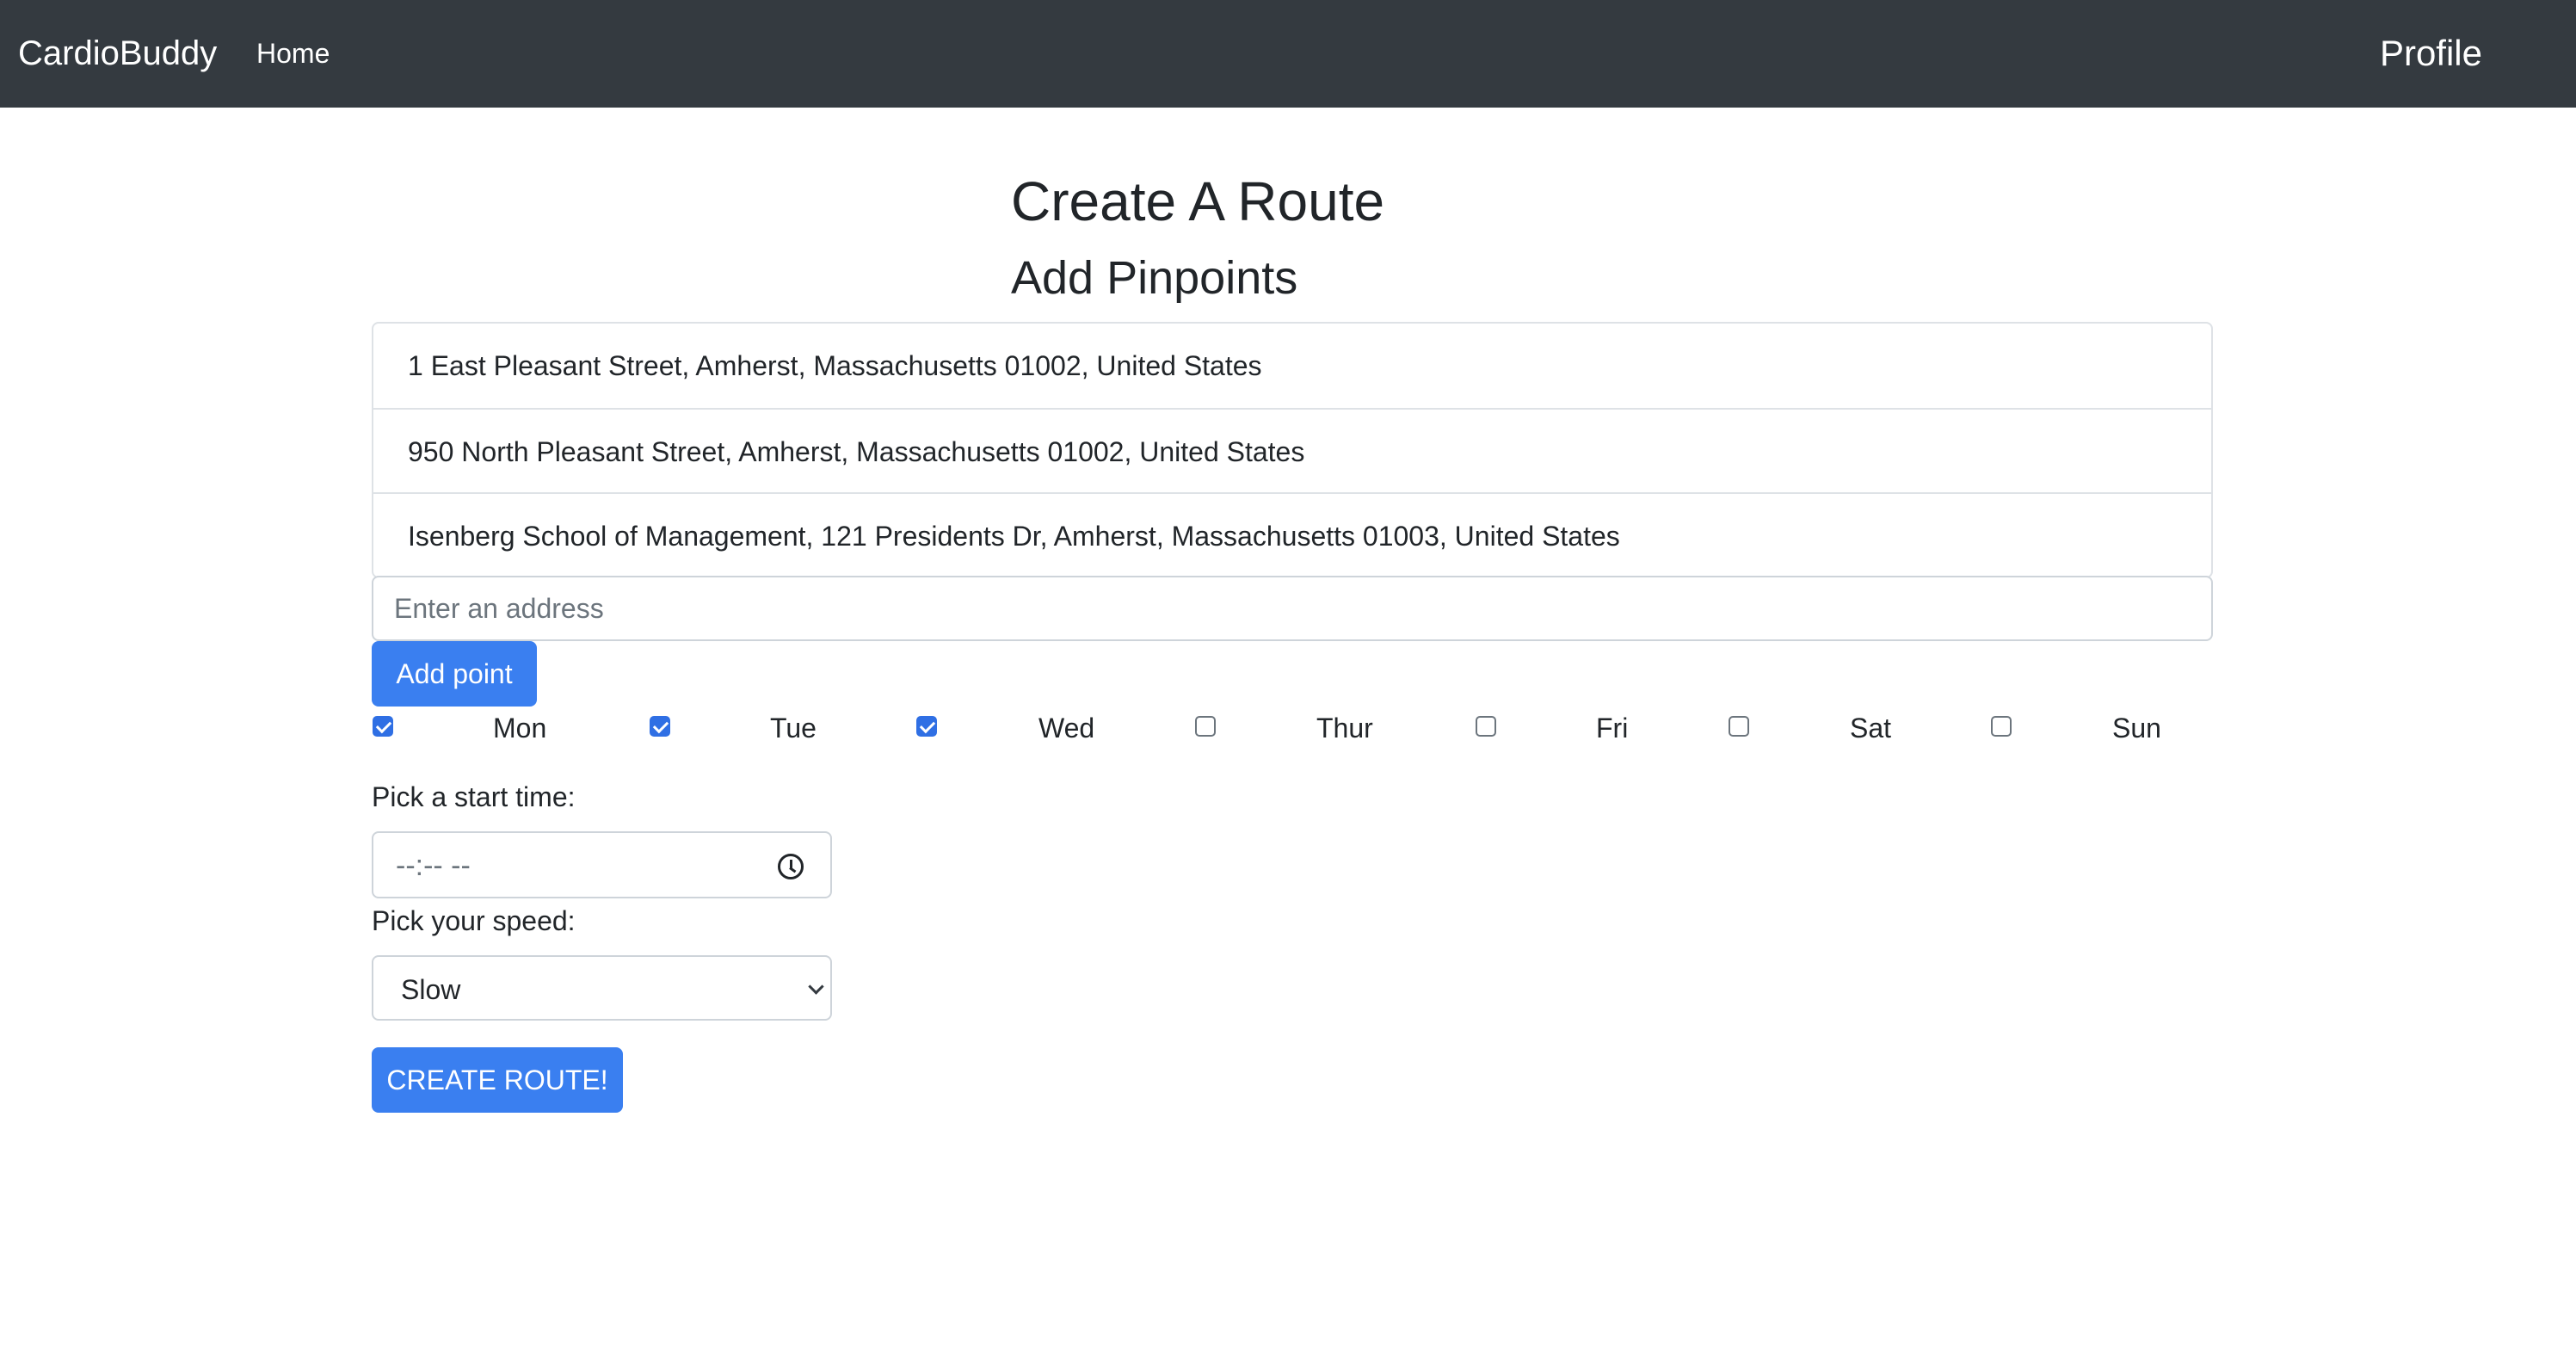 The height and width of the screenshot is (1370, 2576). Describe the element at coordinates (520, 728) in the screenshot. I see `day-label-mon: Mon` at that location.